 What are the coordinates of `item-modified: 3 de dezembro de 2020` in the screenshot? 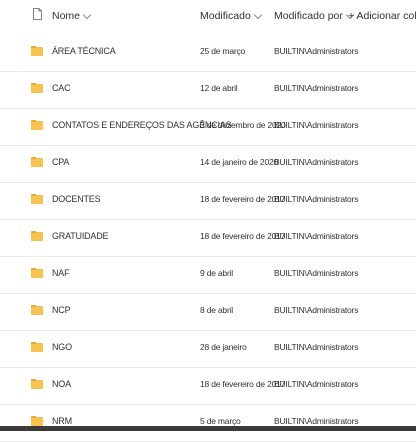 It's located at (243, 125).